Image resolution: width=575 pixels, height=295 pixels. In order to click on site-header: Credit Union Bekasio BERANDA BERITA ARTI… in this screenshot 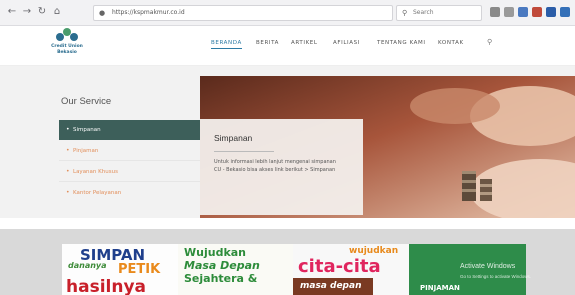, I will do `click(287, 46)`.